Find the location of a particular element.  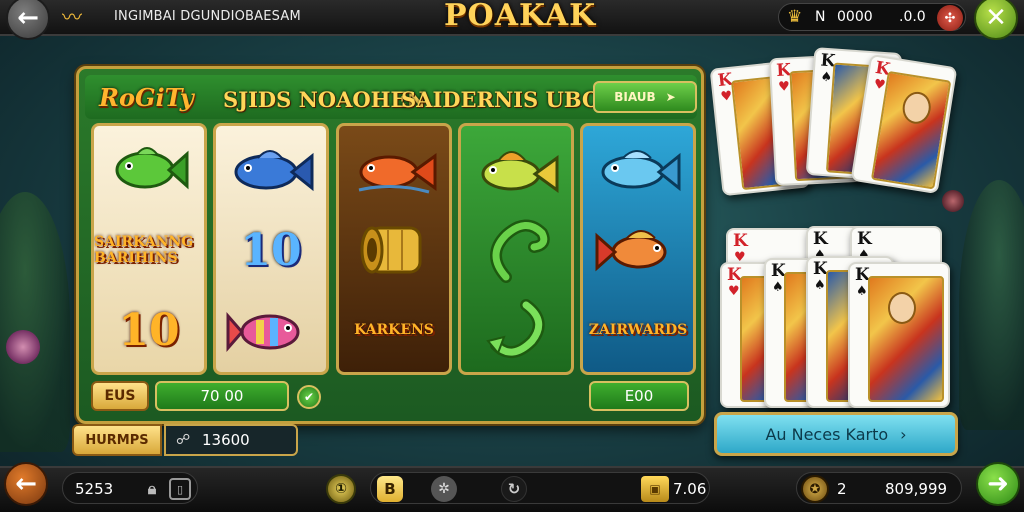

link-icon: ☍ is located at coordinates (183, 440).